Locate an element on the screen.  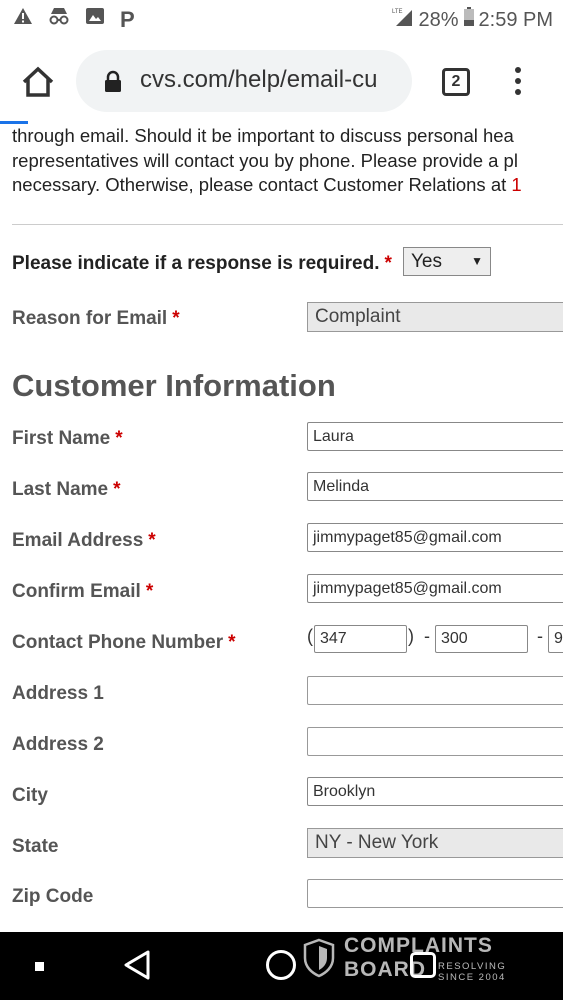
shield-icon is located at coordinates (319, 958).